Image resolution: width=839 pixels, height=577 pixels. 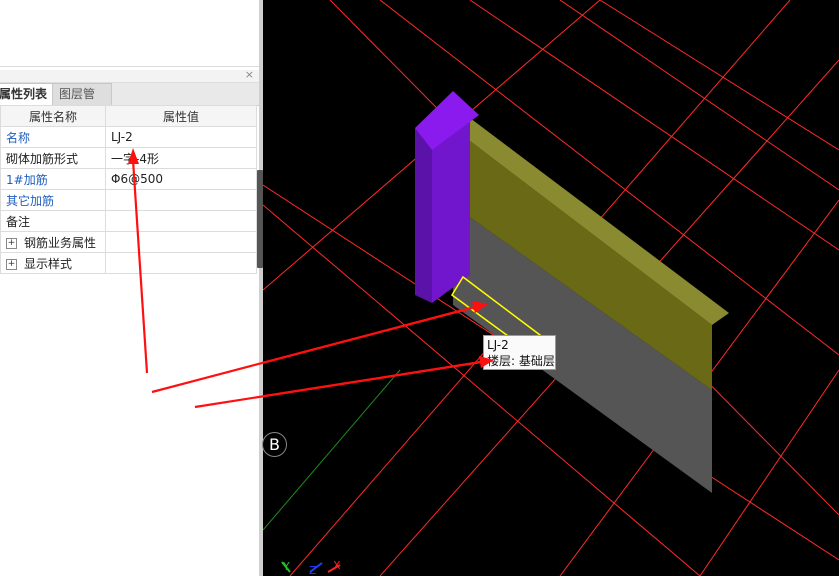 I want to click on table-row: + 显示样式, so click(x=128, y=263).